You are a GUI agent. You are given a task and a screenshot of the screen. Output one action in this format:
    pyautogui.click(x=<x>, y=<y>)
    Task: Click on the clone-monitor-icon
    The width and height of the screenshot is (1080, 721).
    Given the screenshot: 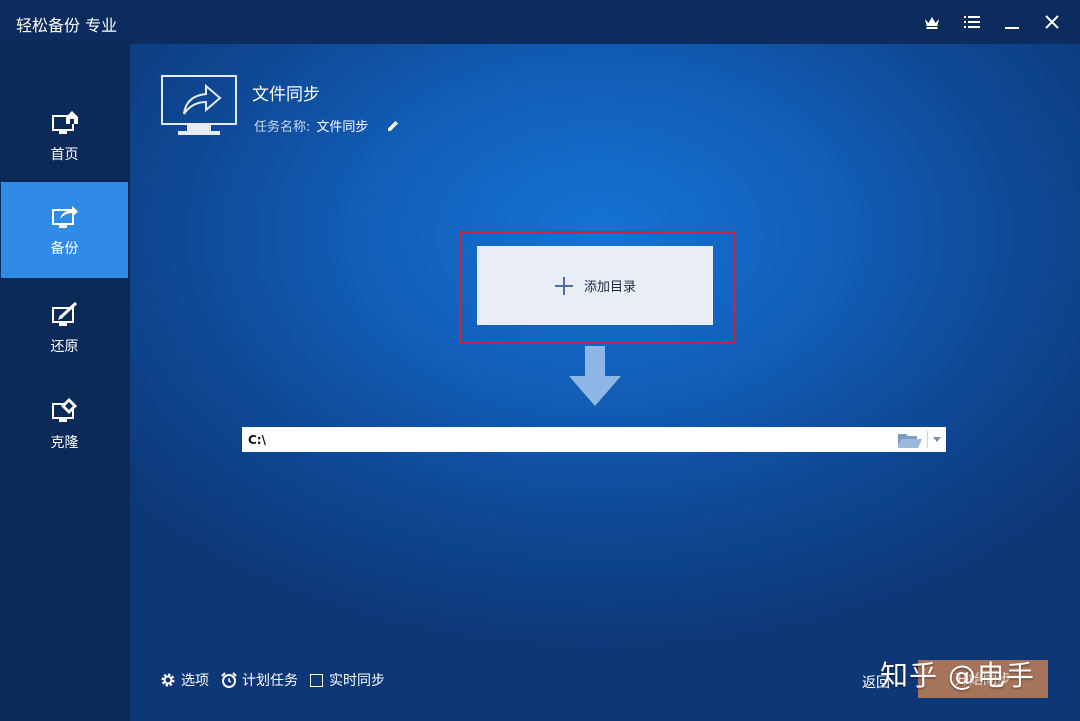 What is the action you would take?
    pyautogui.click(x=64, y=410)
    